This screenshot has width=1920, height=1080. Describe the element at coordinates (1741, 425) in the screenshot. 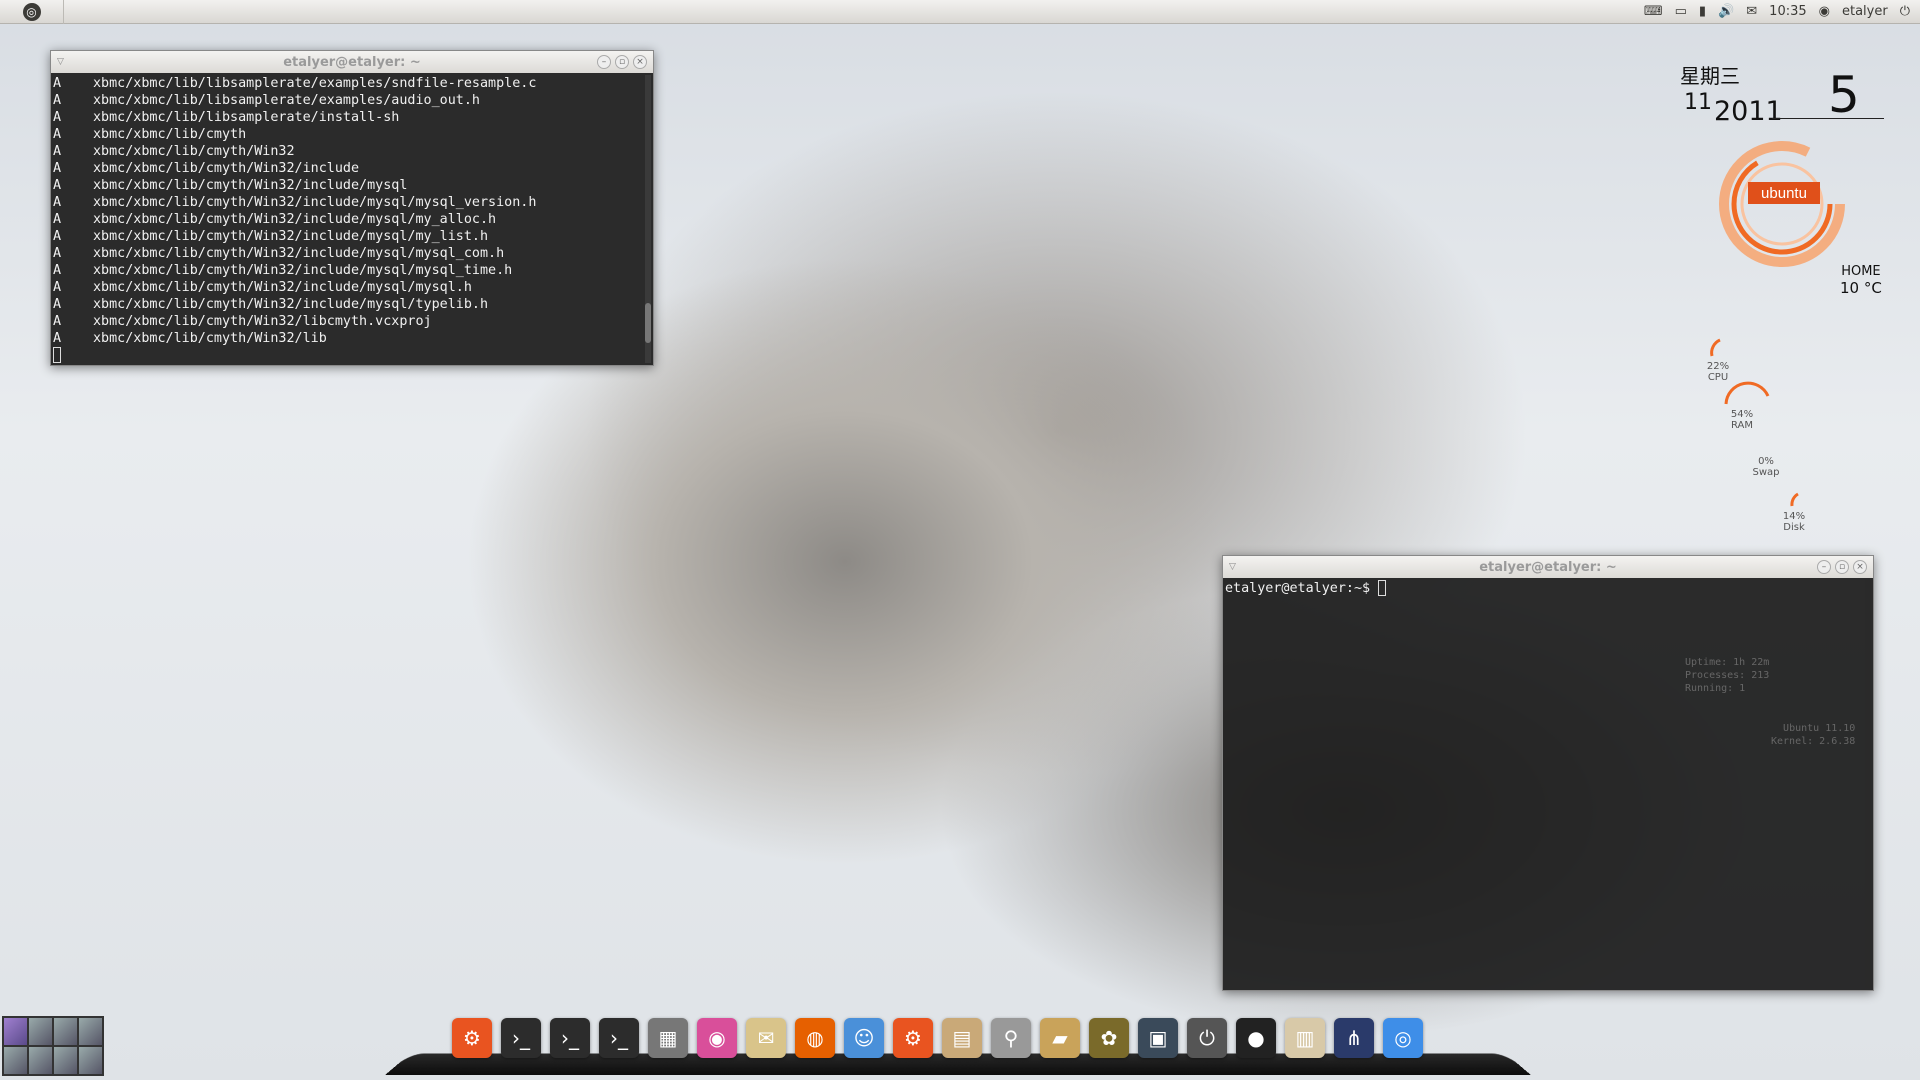

I see `ram-label: RAM` at that location.